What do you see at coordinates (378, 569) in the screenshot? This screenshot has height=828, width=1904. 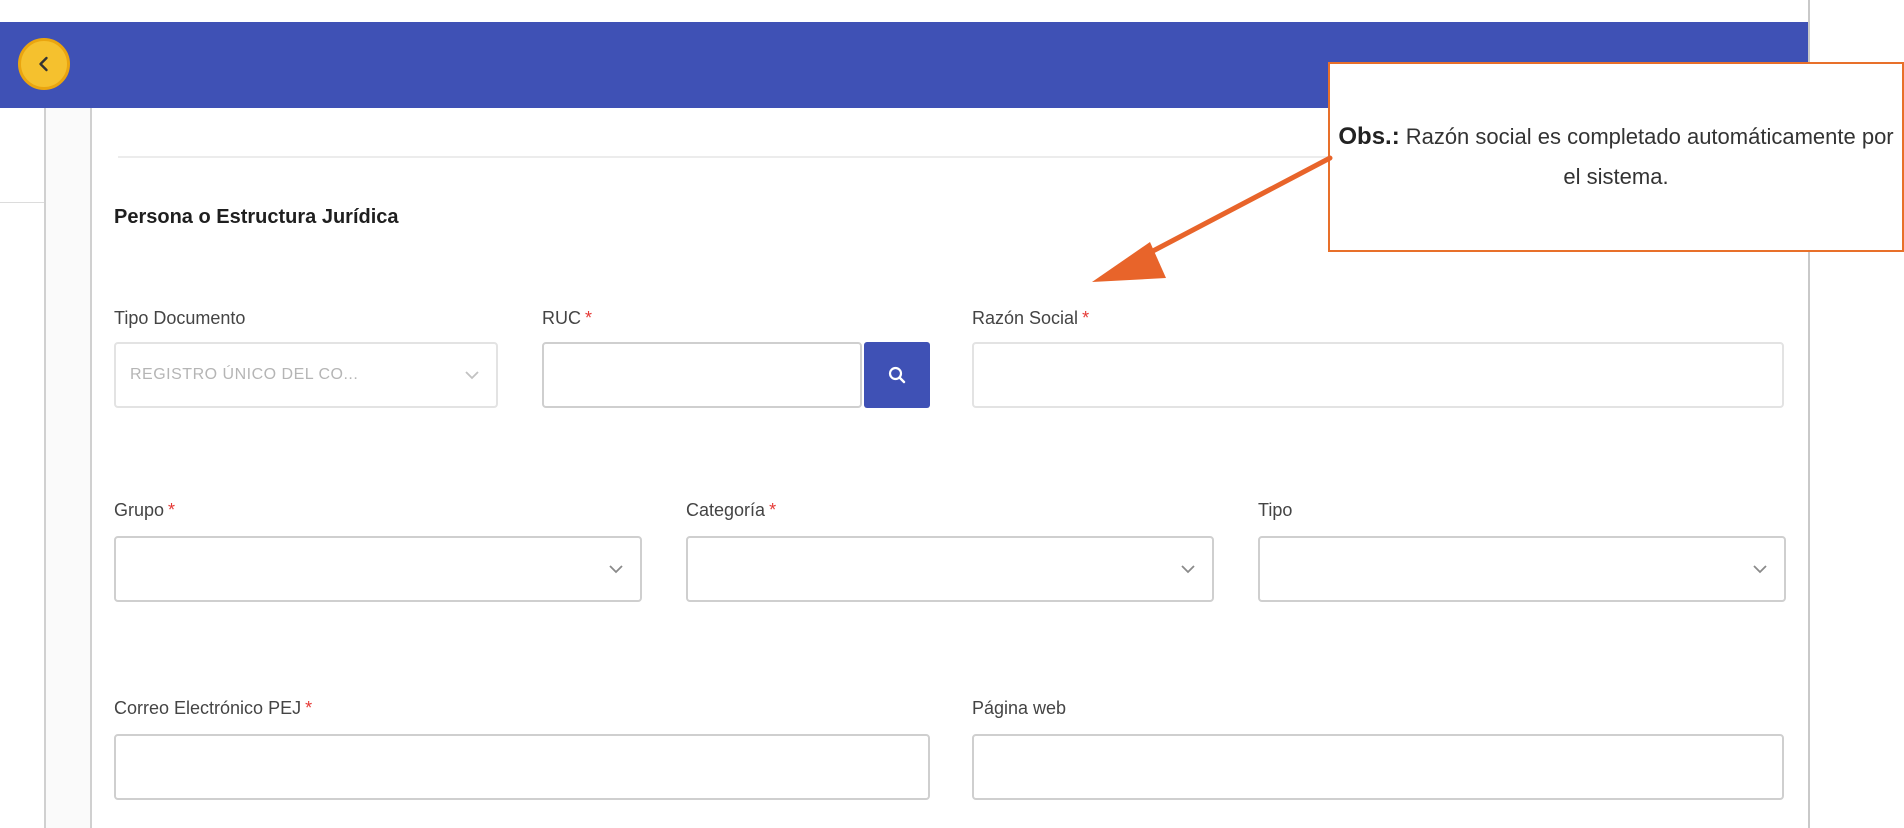 I see `grupo-select` at bounding box center [378, 569].